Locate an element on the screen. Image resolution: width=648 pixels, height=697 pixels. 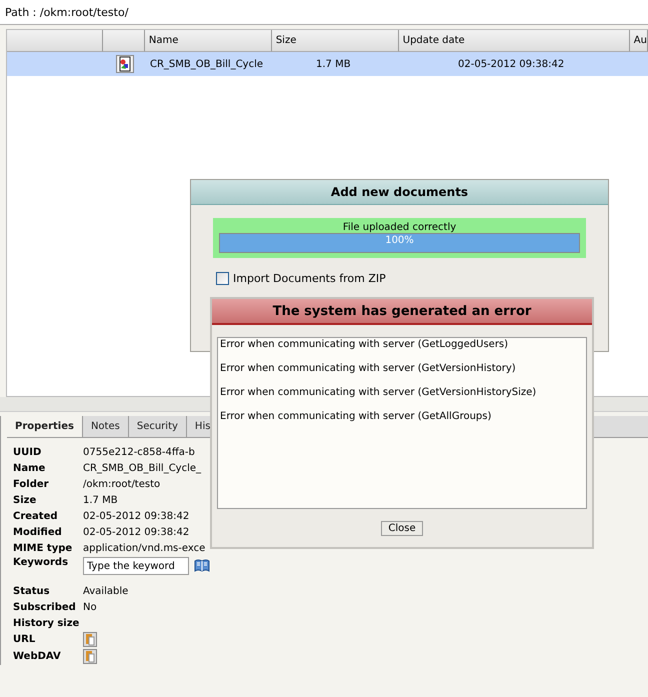
checkbox is located at coordinates (222, 278).